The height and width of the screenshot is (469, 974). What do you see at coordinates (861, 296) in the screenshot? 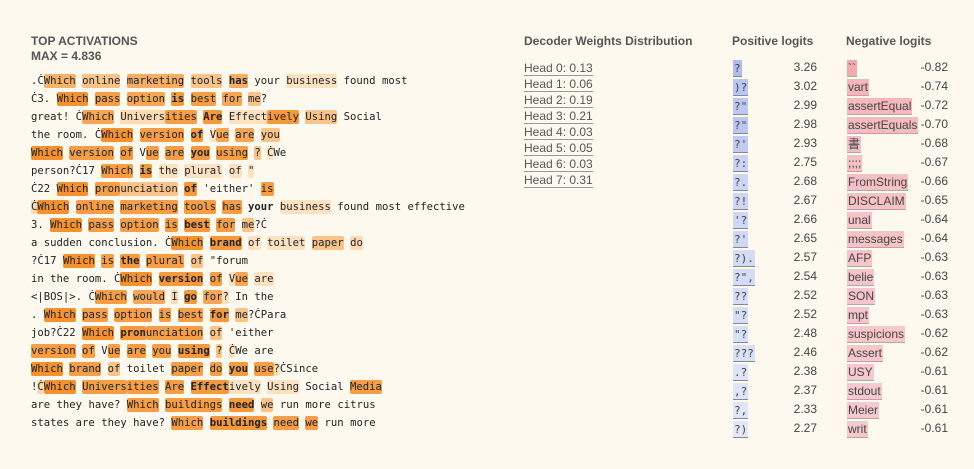
I see `negative-logit-token: SON` at bounding box center [861, 296].